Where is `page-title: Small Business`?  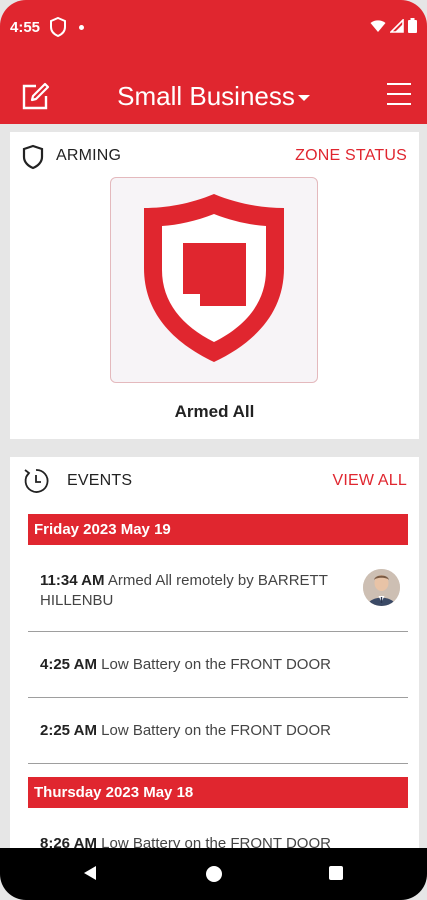
page-title: Small Business is located at coordinates (206, 96).